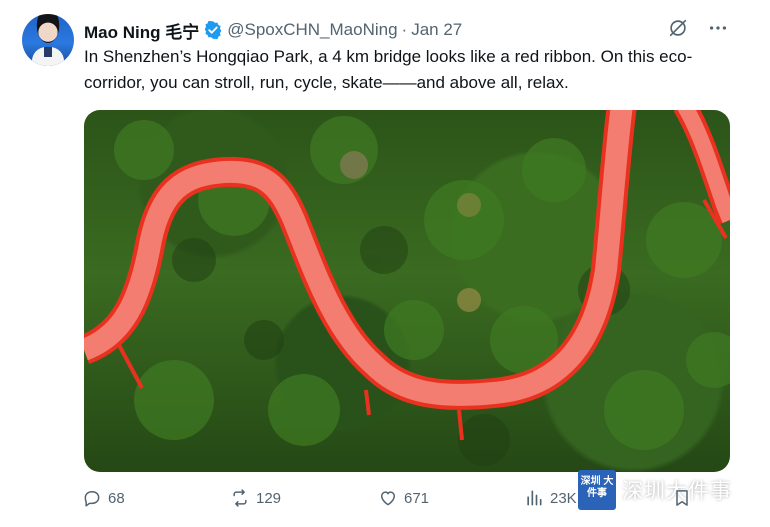 The height and width of the screenshot is (527, 770). Describe the element at coordinates (116, 498) in the screenshot. I see `reply-count: 68` at that location.